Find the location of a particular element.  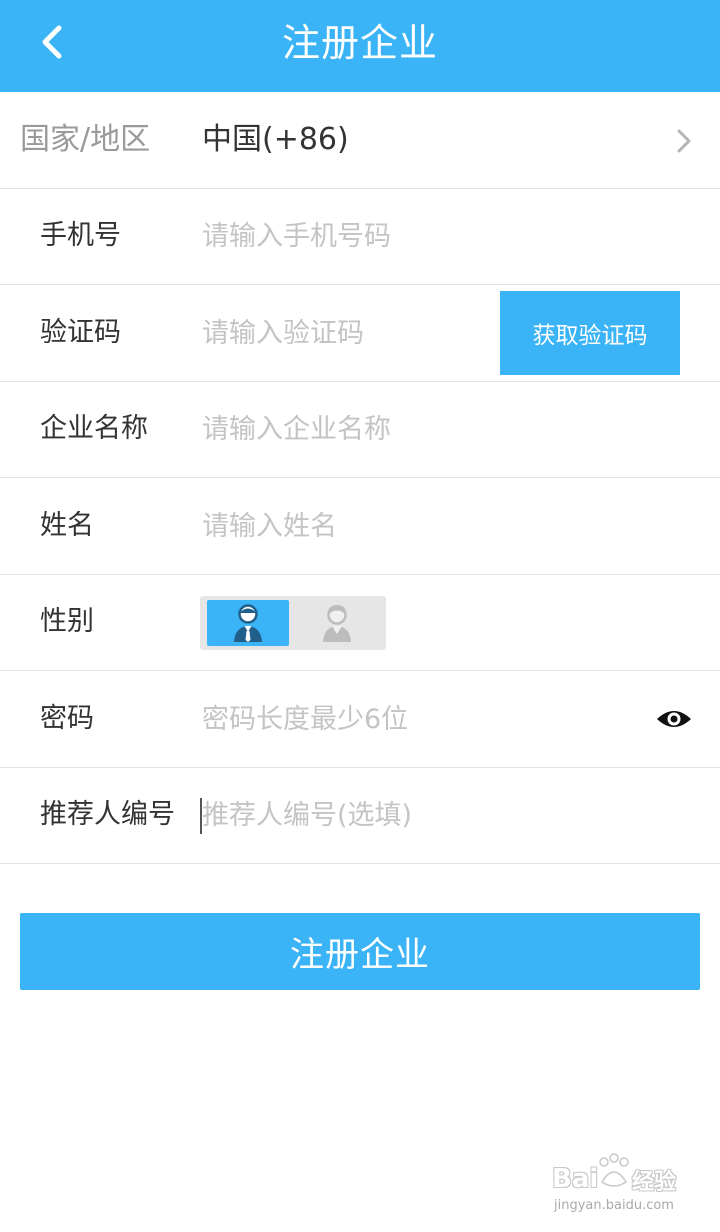

password-row: 密码 is located at coordinates (360, 719).